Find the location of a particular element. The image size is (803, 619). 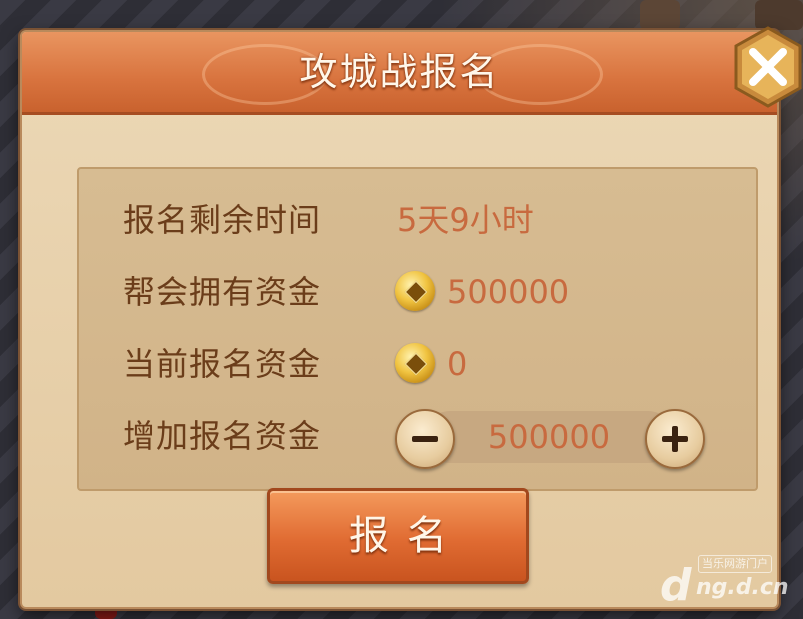

close-button is located at coordinates (768, 67).